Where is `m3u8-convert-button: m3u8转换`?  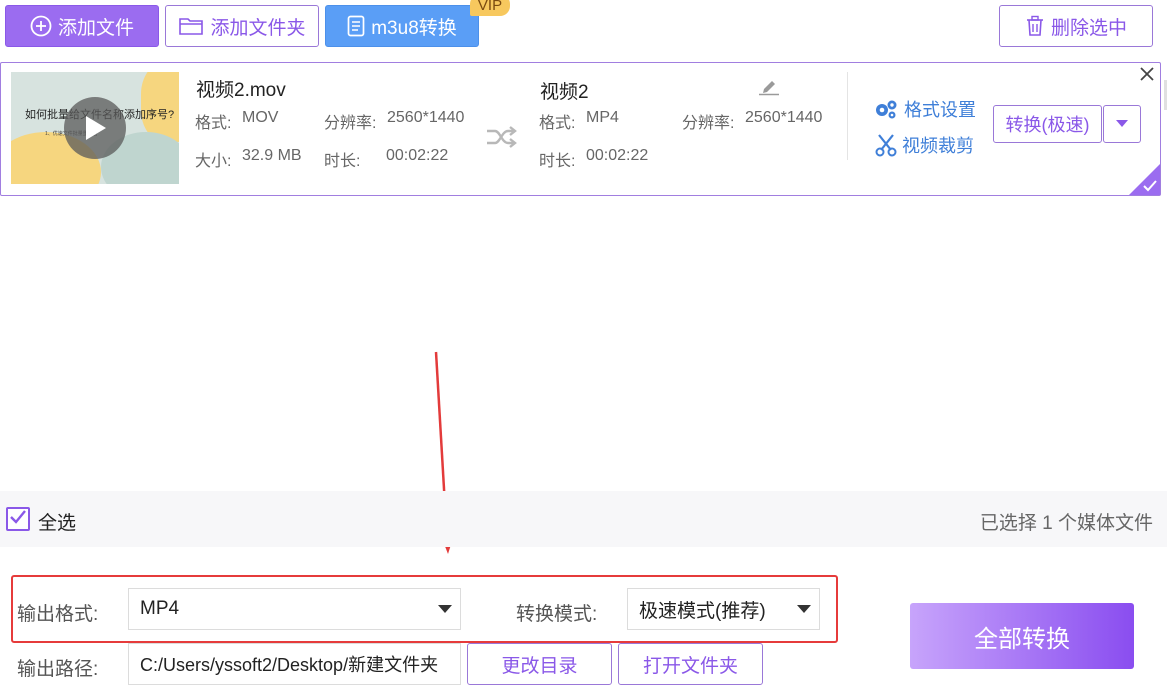 m3u8-convert-button: m3u8转换 is located at coordinates (402, 26).